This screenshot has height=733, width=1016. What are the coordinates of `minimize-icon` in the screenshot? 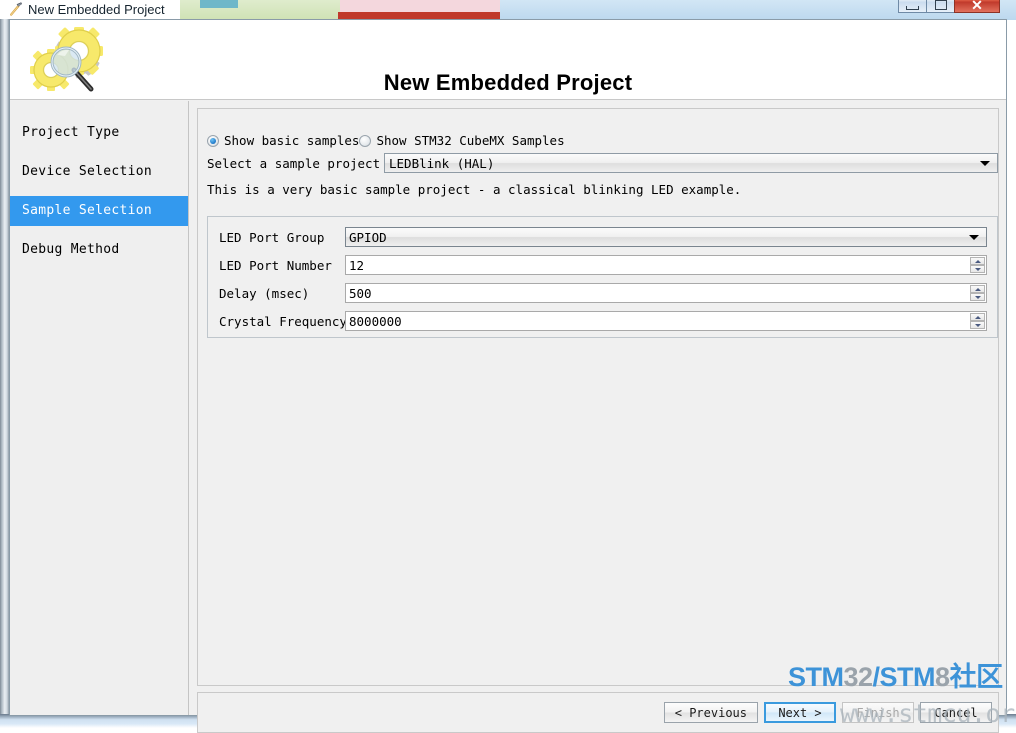 It's located at (912, 8).